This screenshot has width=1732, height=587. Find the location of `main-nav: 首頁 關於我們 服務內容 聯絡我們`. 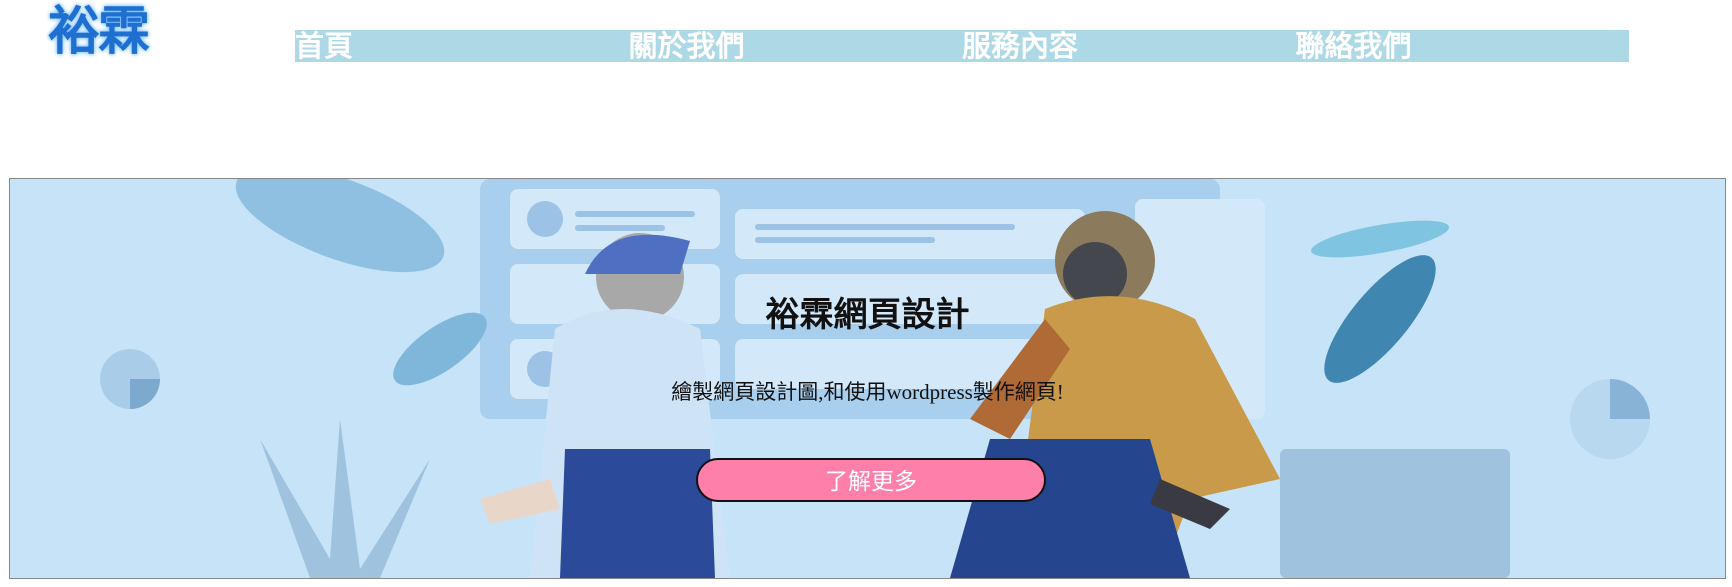

main-nav: 首頁 關於我們 服務內容 聯絡我們 is located at coordinates (962, 46).